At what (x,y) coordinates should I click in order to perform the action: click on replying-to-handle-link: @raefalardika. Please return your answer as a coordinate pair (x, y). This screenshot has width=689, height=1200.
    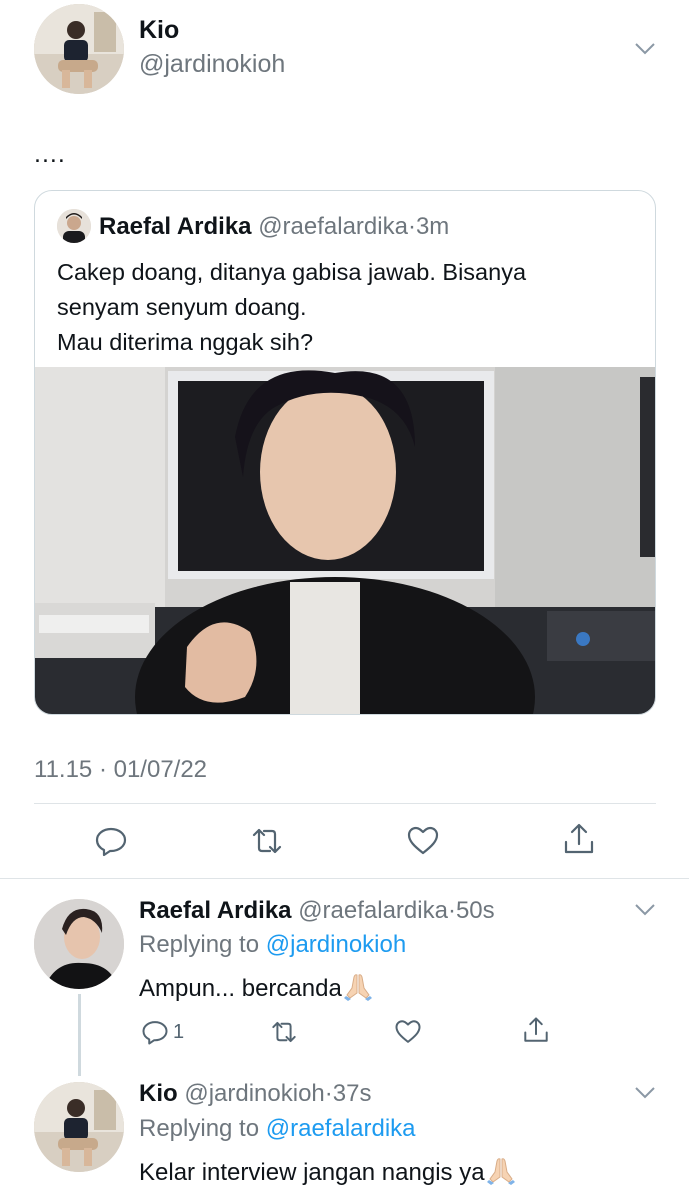
    Looking at the image, I should click on (341, 1128).